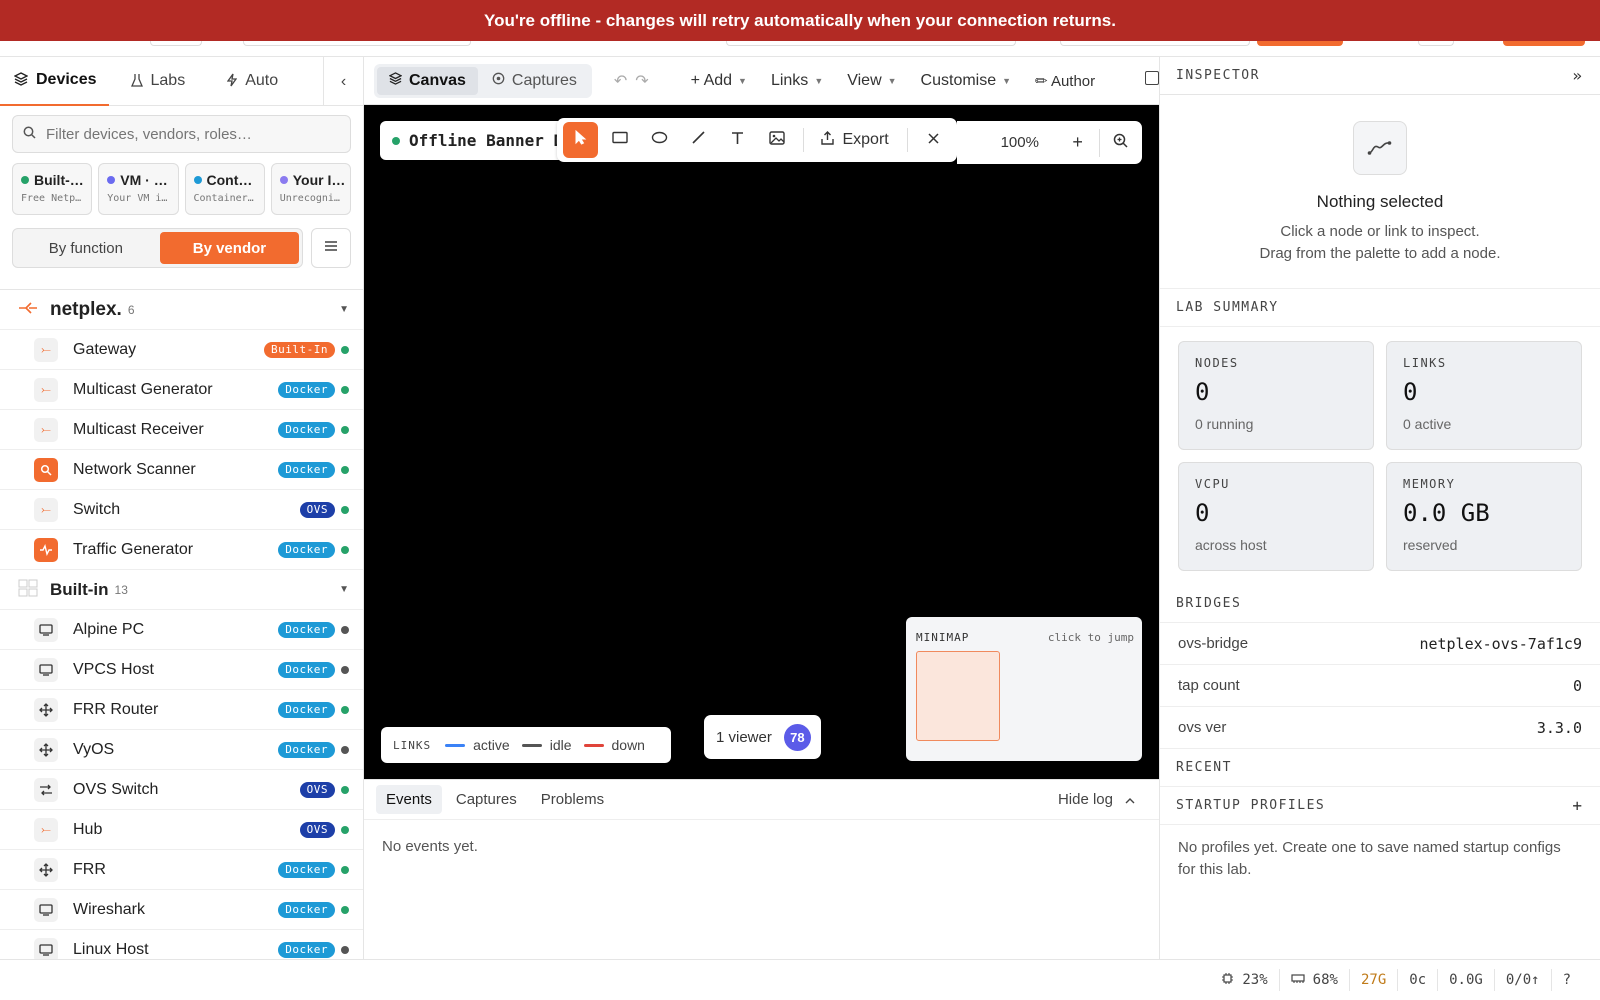 The height and width of the screenshot is (1000, 1600). What do you see at coordinates (158, 81) in the screenshot?
I see `tab-labs: Labs` at bounding box center [158, 81].